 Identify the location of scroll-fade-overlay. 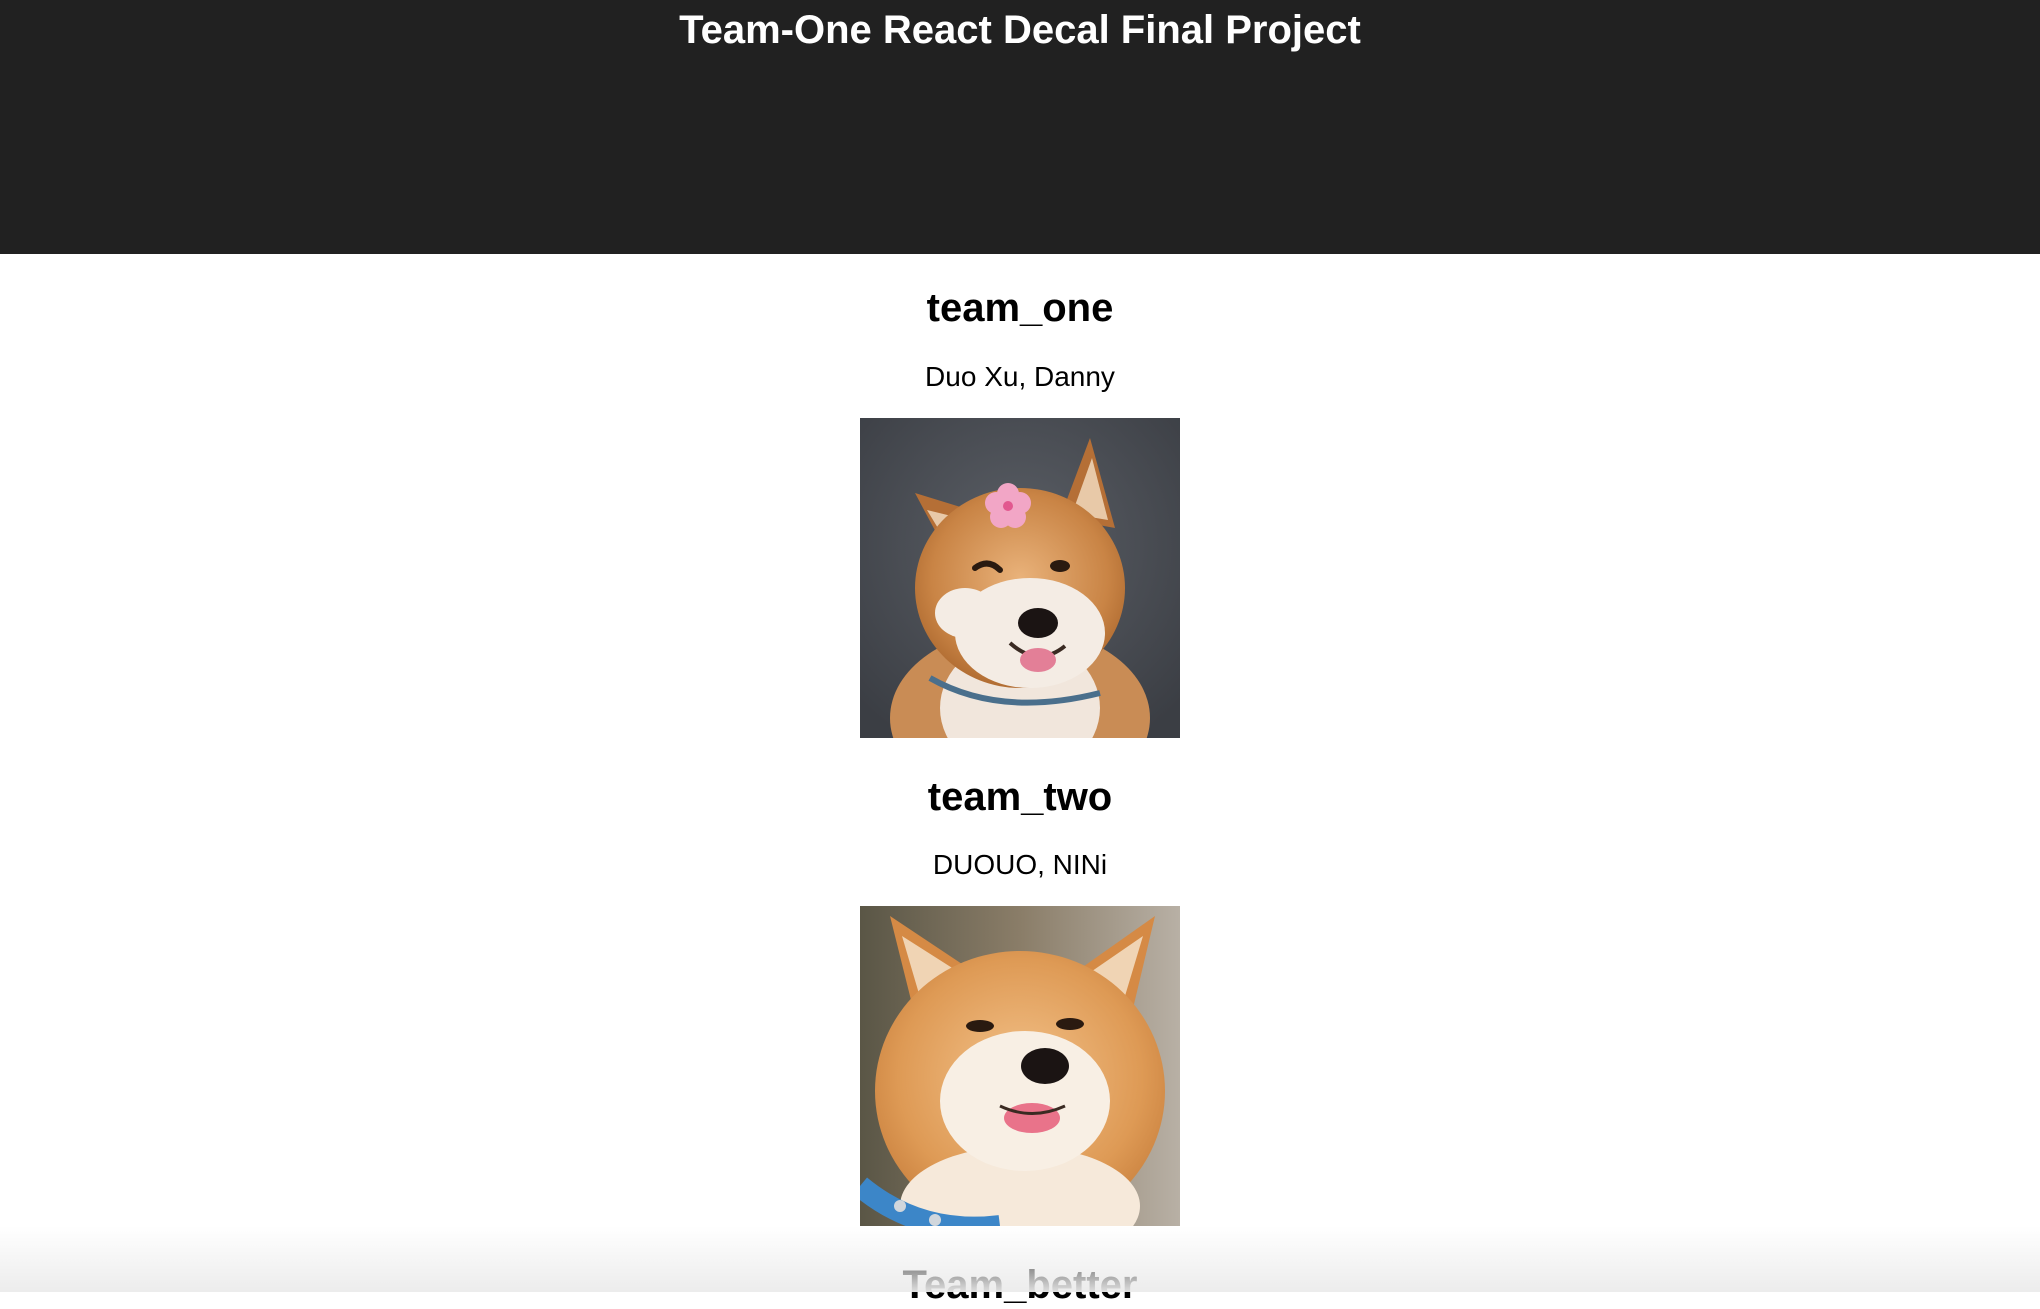
(1020, 1259).